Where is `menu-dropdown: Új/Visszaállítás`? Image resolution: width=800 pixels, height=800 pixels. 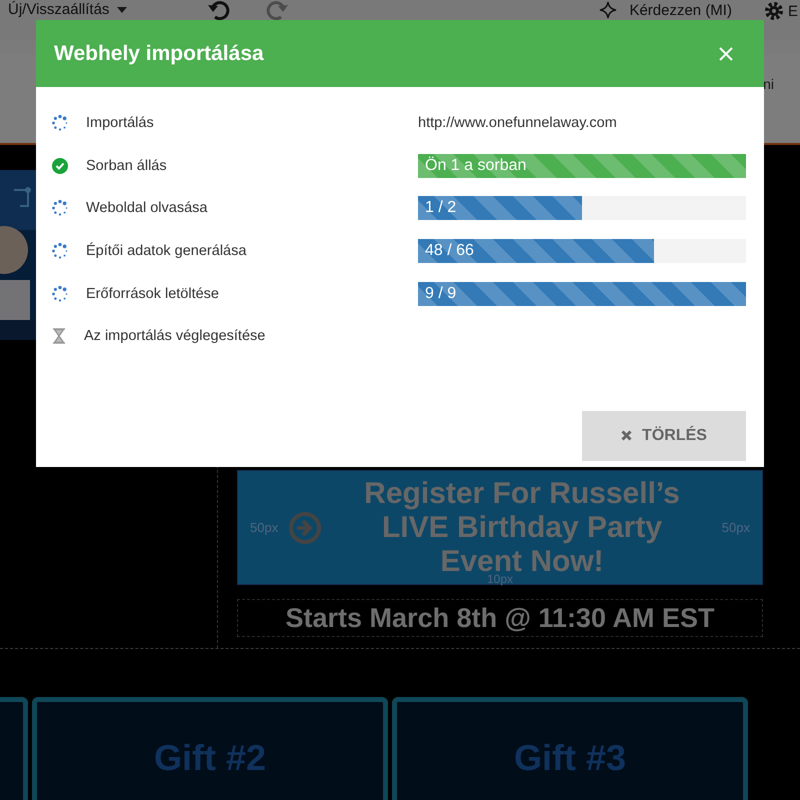 menu-dropdown: Új/Visszaállítás is located at coordinates (88, 9).